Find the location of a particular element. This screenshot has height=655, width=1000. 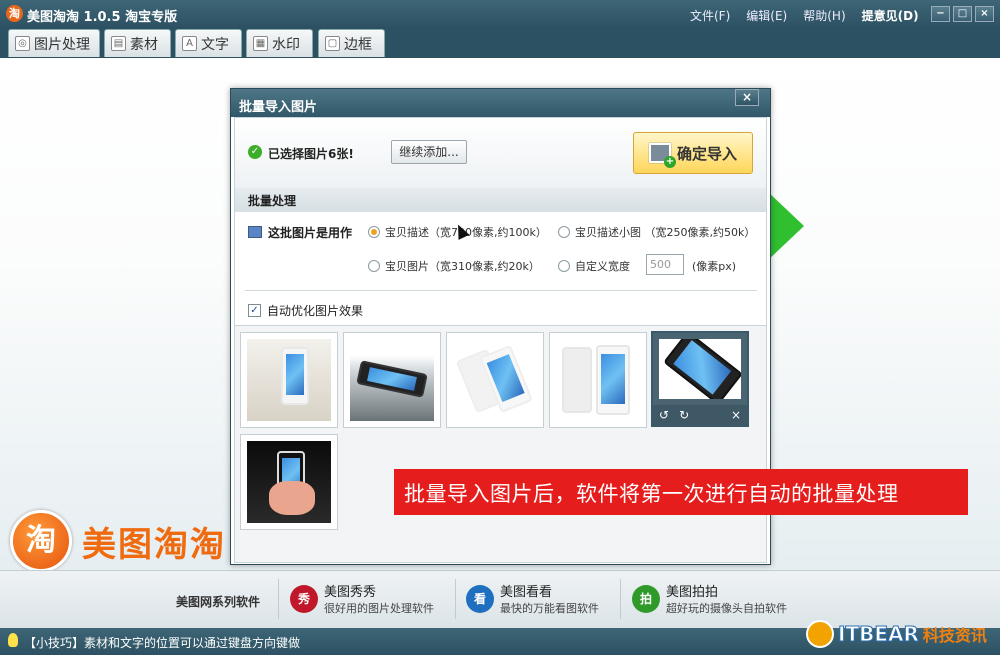

photo-white-iphones is located at coordinates (495, 380).